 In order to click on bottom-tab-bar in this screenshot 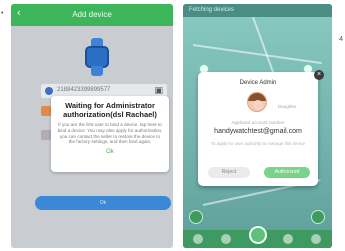, I will do `click(257, 237)`.